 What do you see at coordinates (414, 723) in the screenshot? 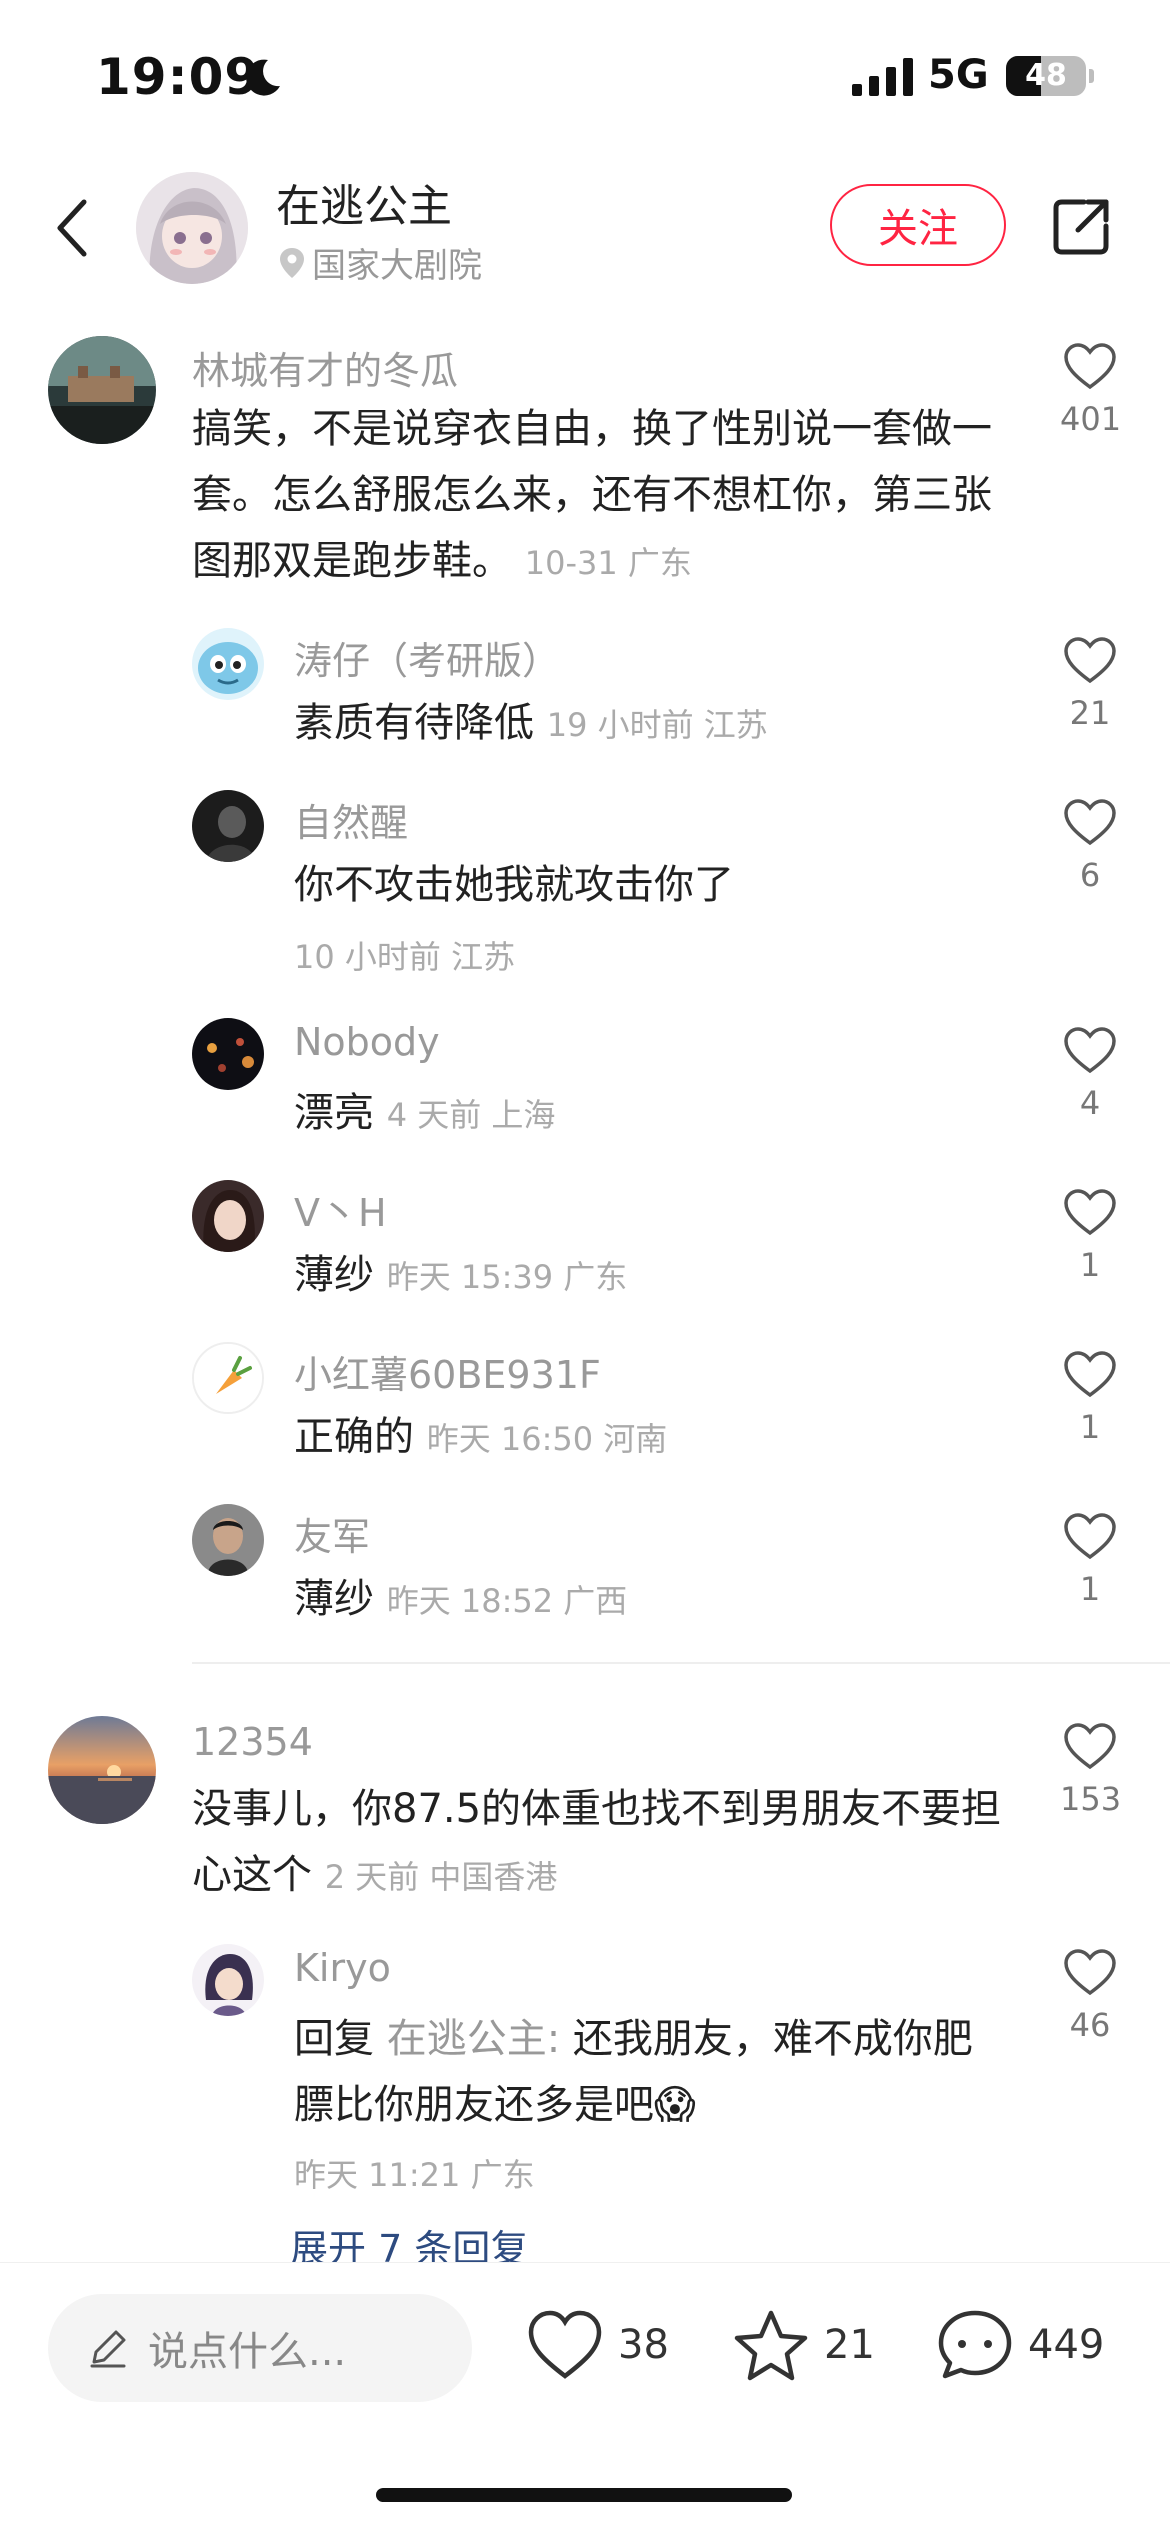
I see `reply-body: 素质有待降低` at bounding box center [414, 723].